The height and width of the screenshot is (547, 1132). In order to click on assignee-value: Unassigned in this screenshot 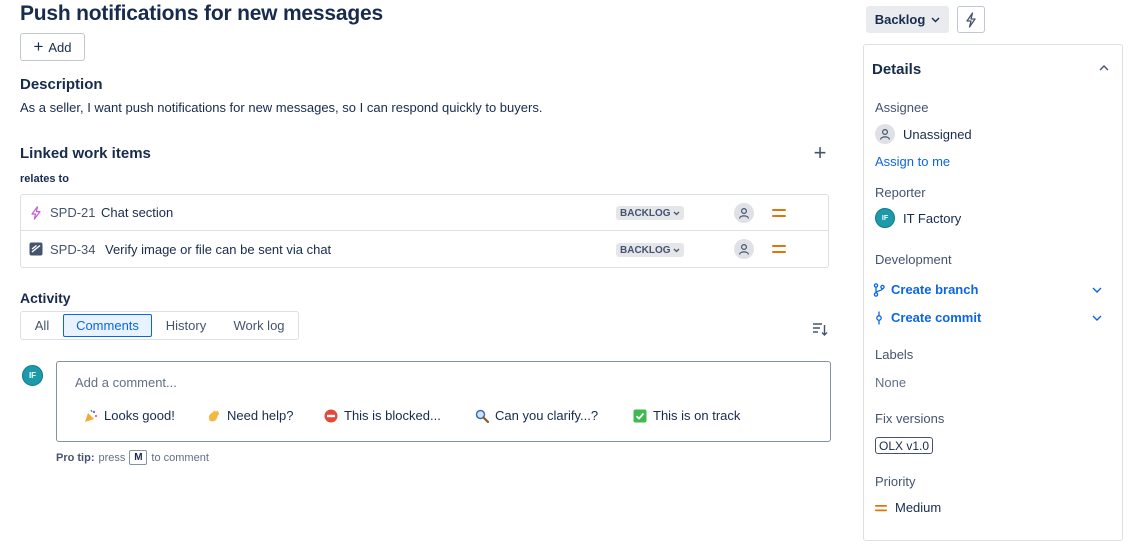, I will do `click(937, 134)`.